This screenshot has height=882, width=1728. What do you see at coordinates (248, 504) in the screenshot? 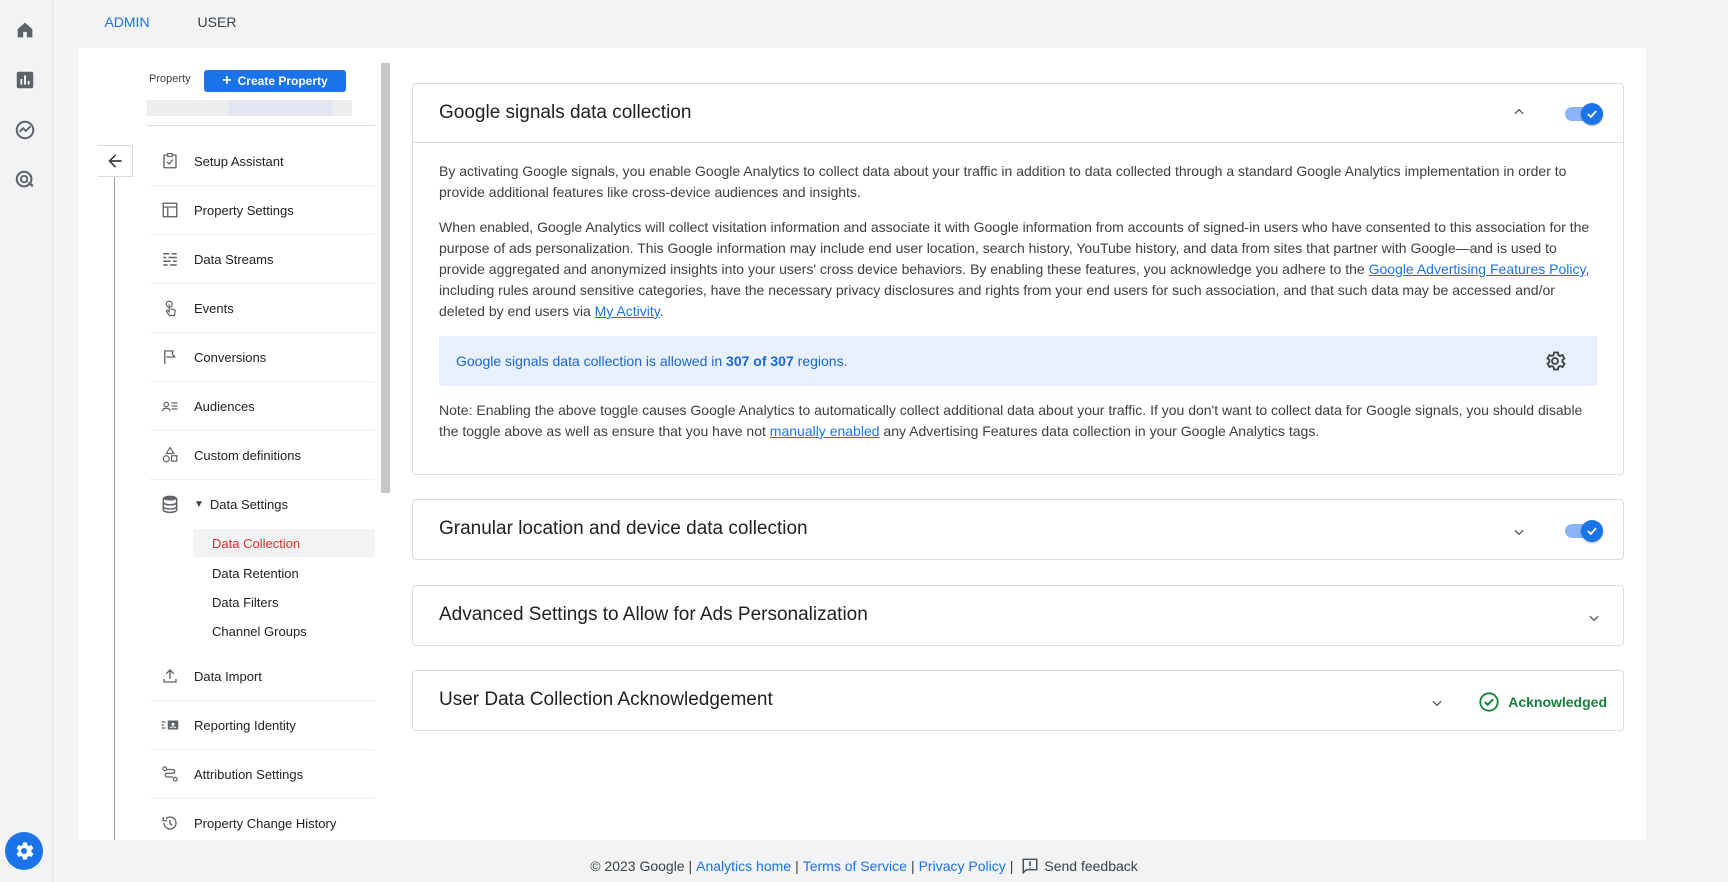
I see `nav-label: Data Settings` at bounding box center [248, 504].